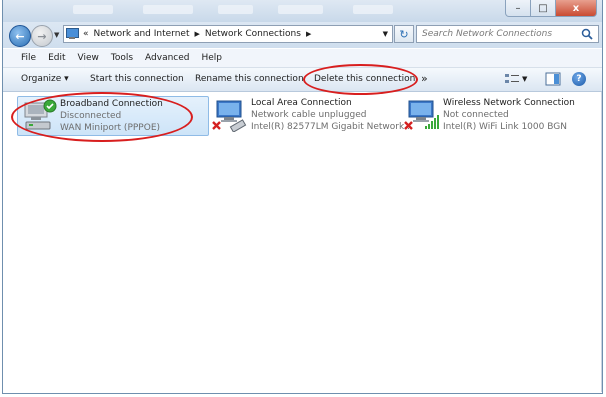 The image size is (606, 397). Describe the element at coordinates (167, 58) in the screenshot. I see `menu-advanced: Advanced` at that location.